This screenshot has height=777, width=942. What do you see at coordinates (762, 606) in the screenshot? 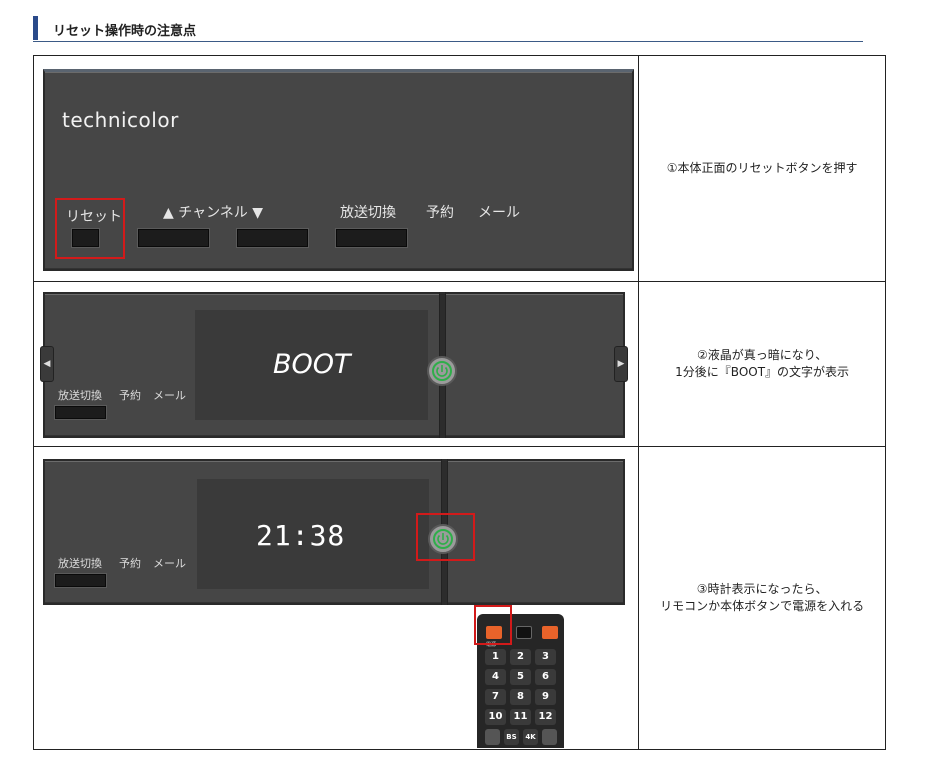
I see `step3-text-line2: リモコンか本体ボタンで電源を入れる` at bounding box center [762, 606].